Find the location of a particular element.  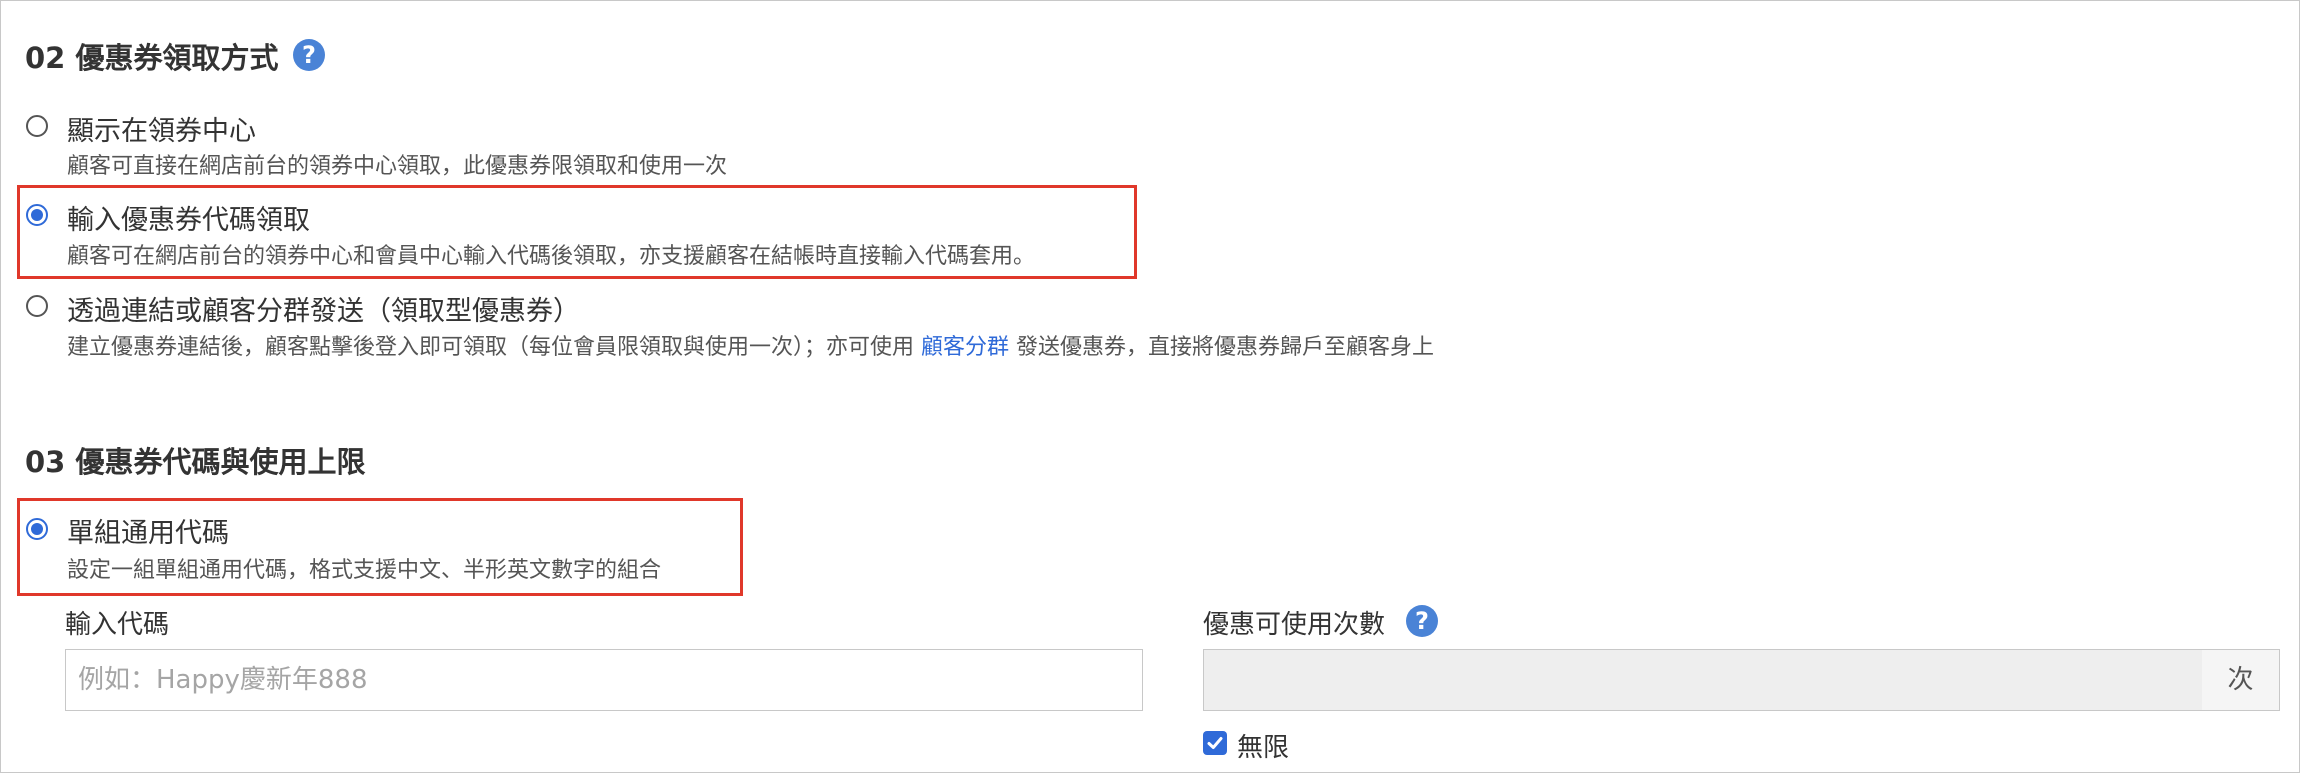

option-show-in-coupon-center-label: 顯示在領券中心 is located at coordinates (161, 131).